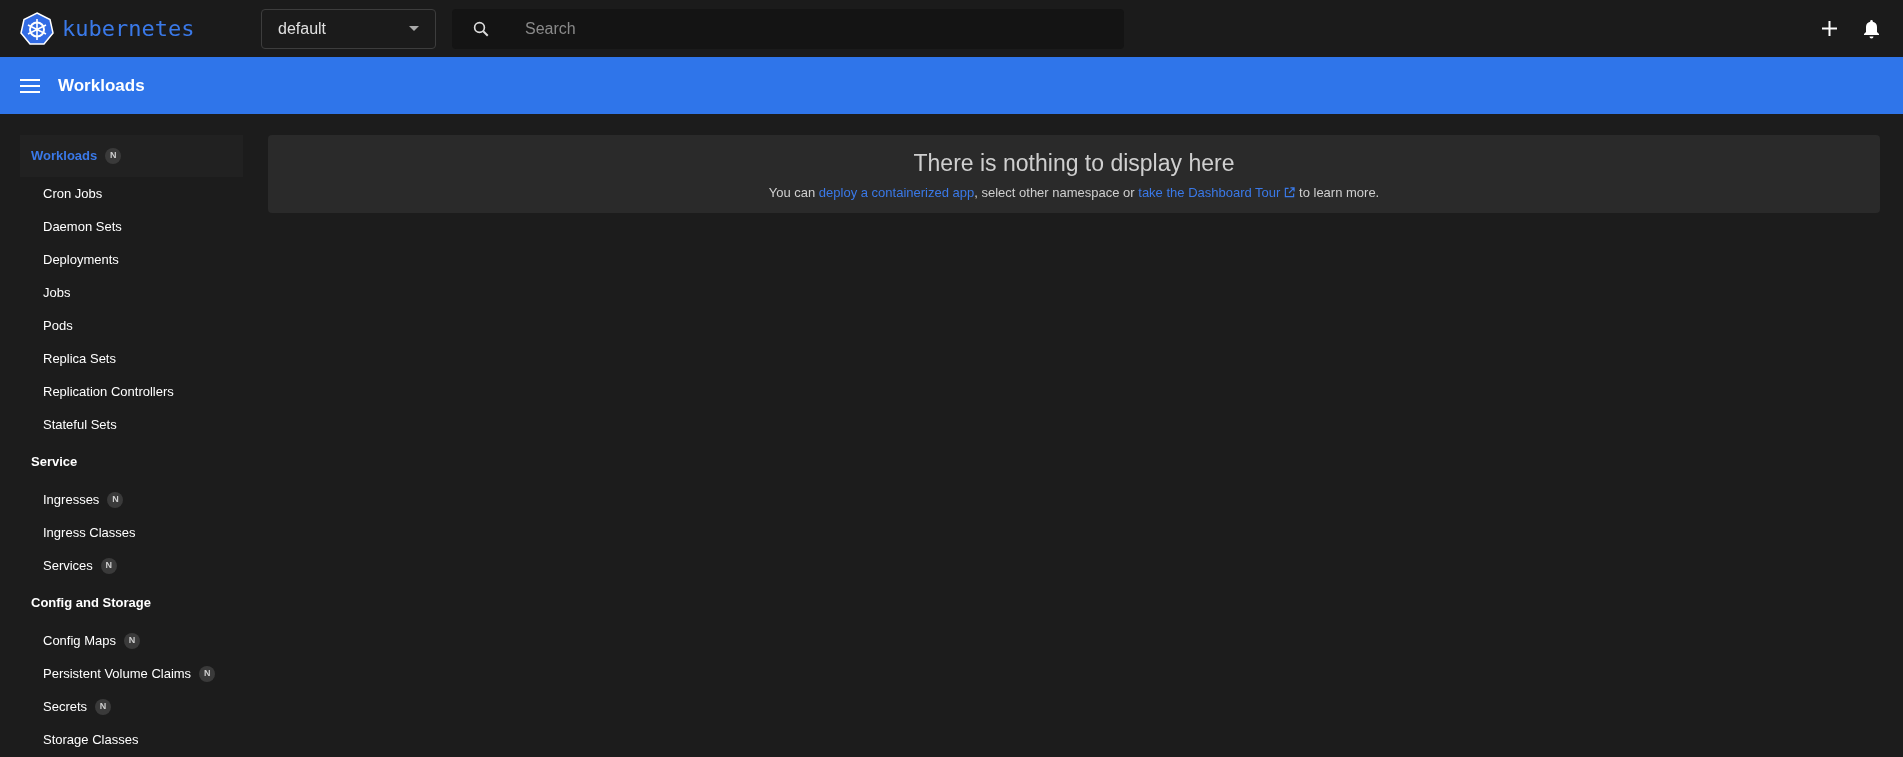  I want to click on caret-icon, so click(414, 28).